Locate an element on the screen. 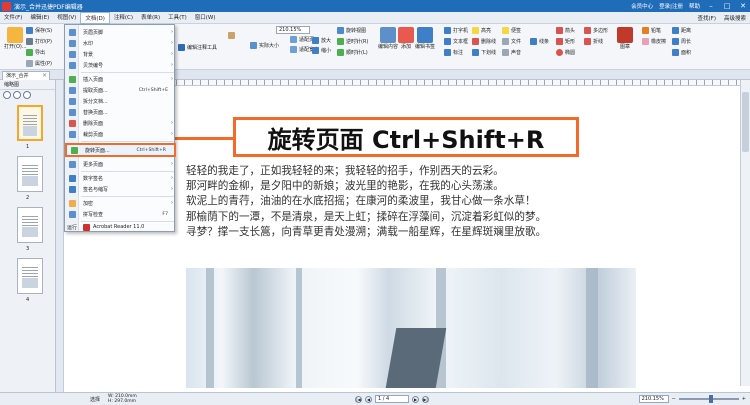  strikeout-button: 删除线 is located at coordinates (484, 41).